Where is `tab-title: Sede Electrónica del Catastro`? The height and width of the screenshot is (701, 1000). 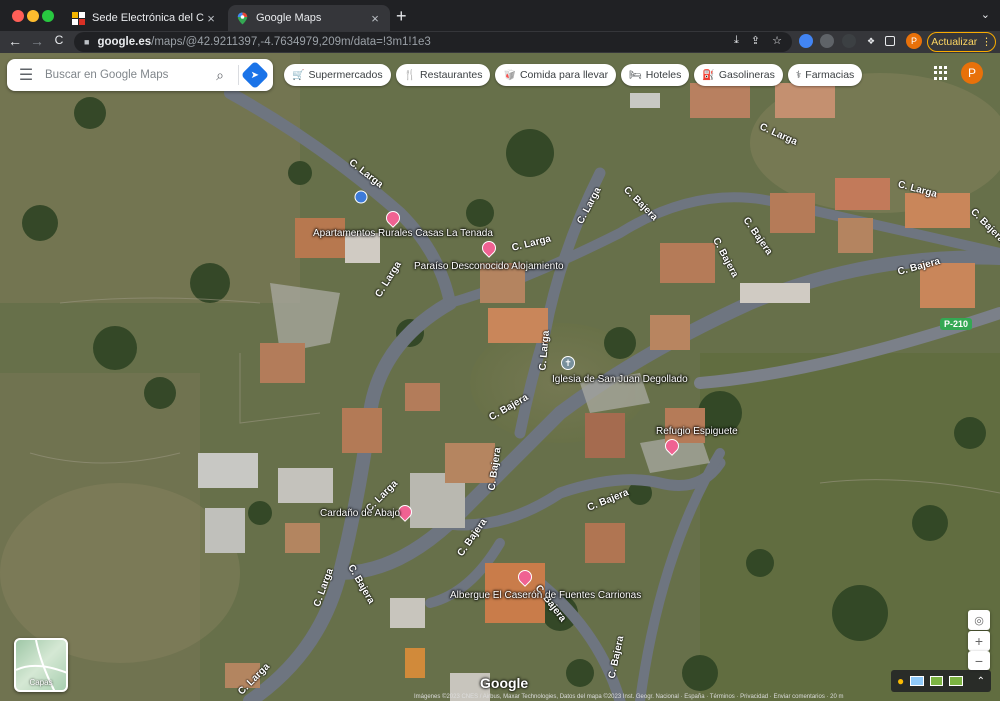
tab-title: Sede Electrónica del Catastro is located at coordinates (148, 18).